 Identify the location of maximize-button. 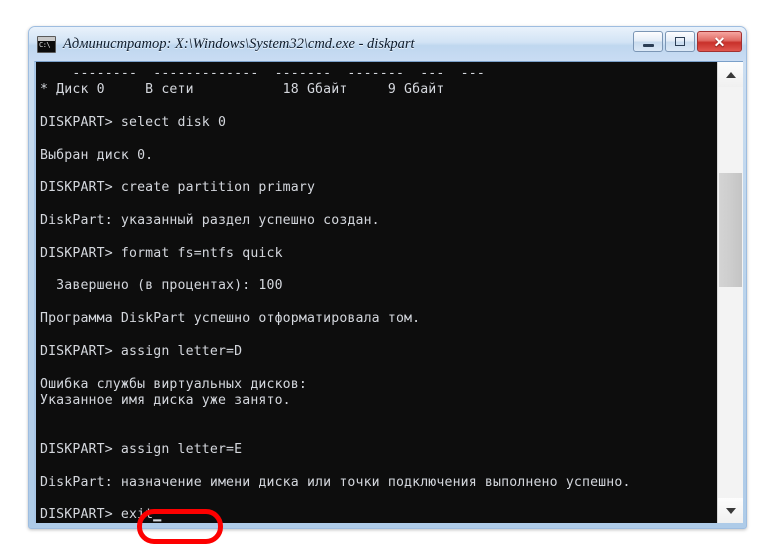
(680, 41).